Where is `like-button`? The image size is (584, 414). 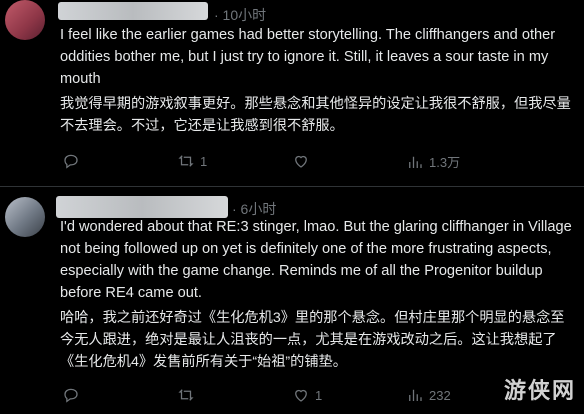
like-button is located at coordinates (303, 161).